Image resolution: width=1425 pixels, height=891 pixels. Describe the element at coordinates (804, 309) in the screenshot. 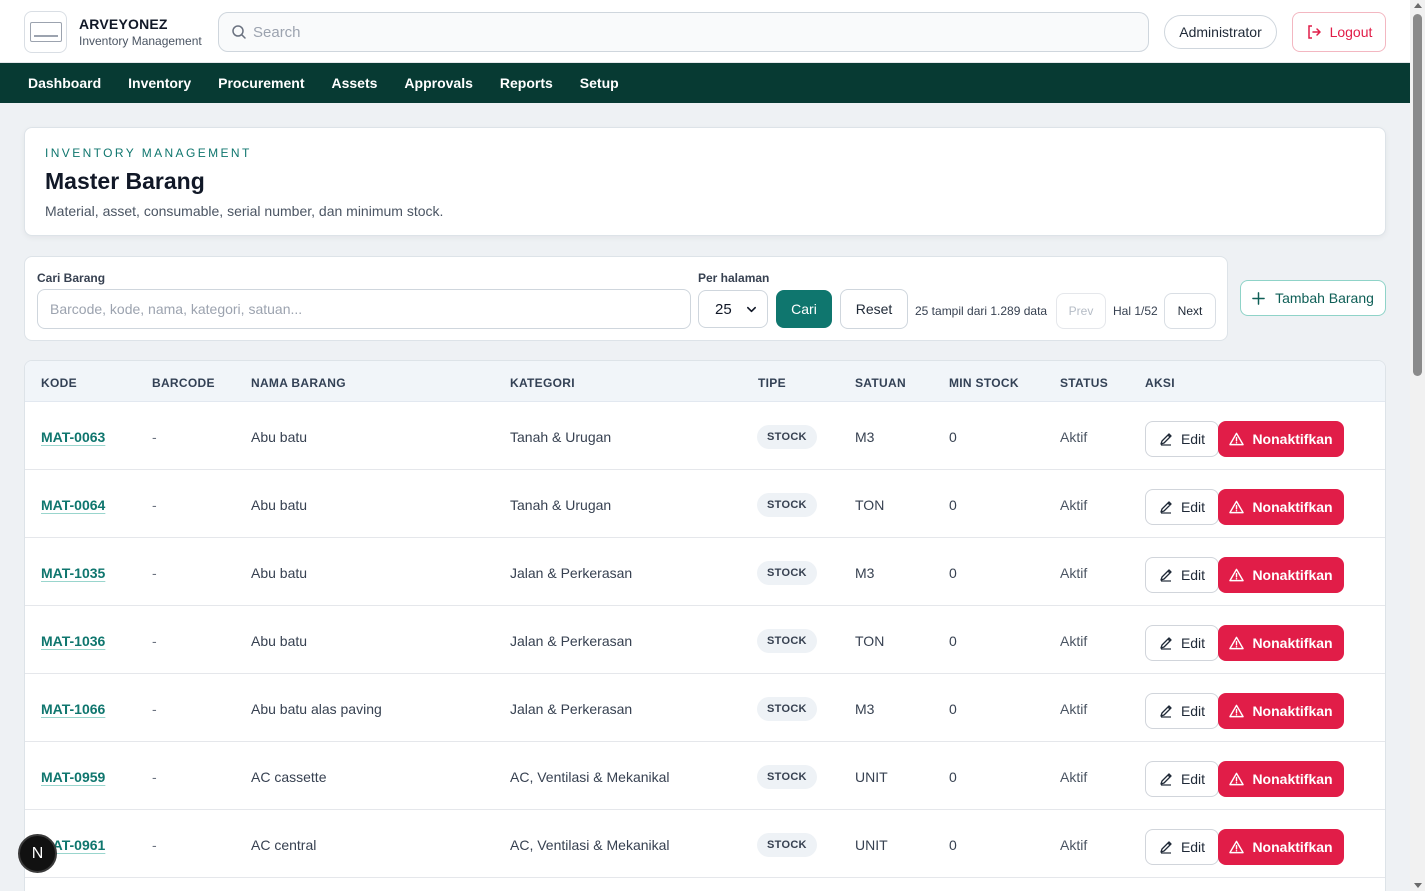

I see `search-button: Cari` at that location.